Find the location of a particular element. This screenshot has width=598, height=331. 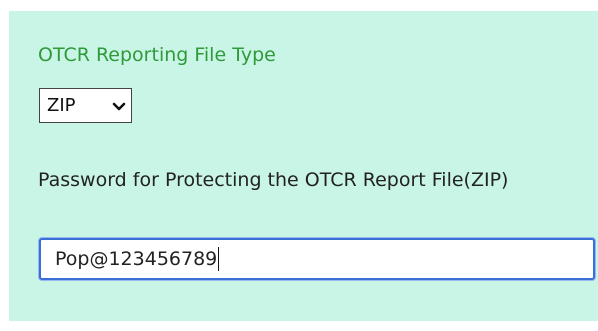

password-value: Pop@123456789 is located at coordinates (136, 259).